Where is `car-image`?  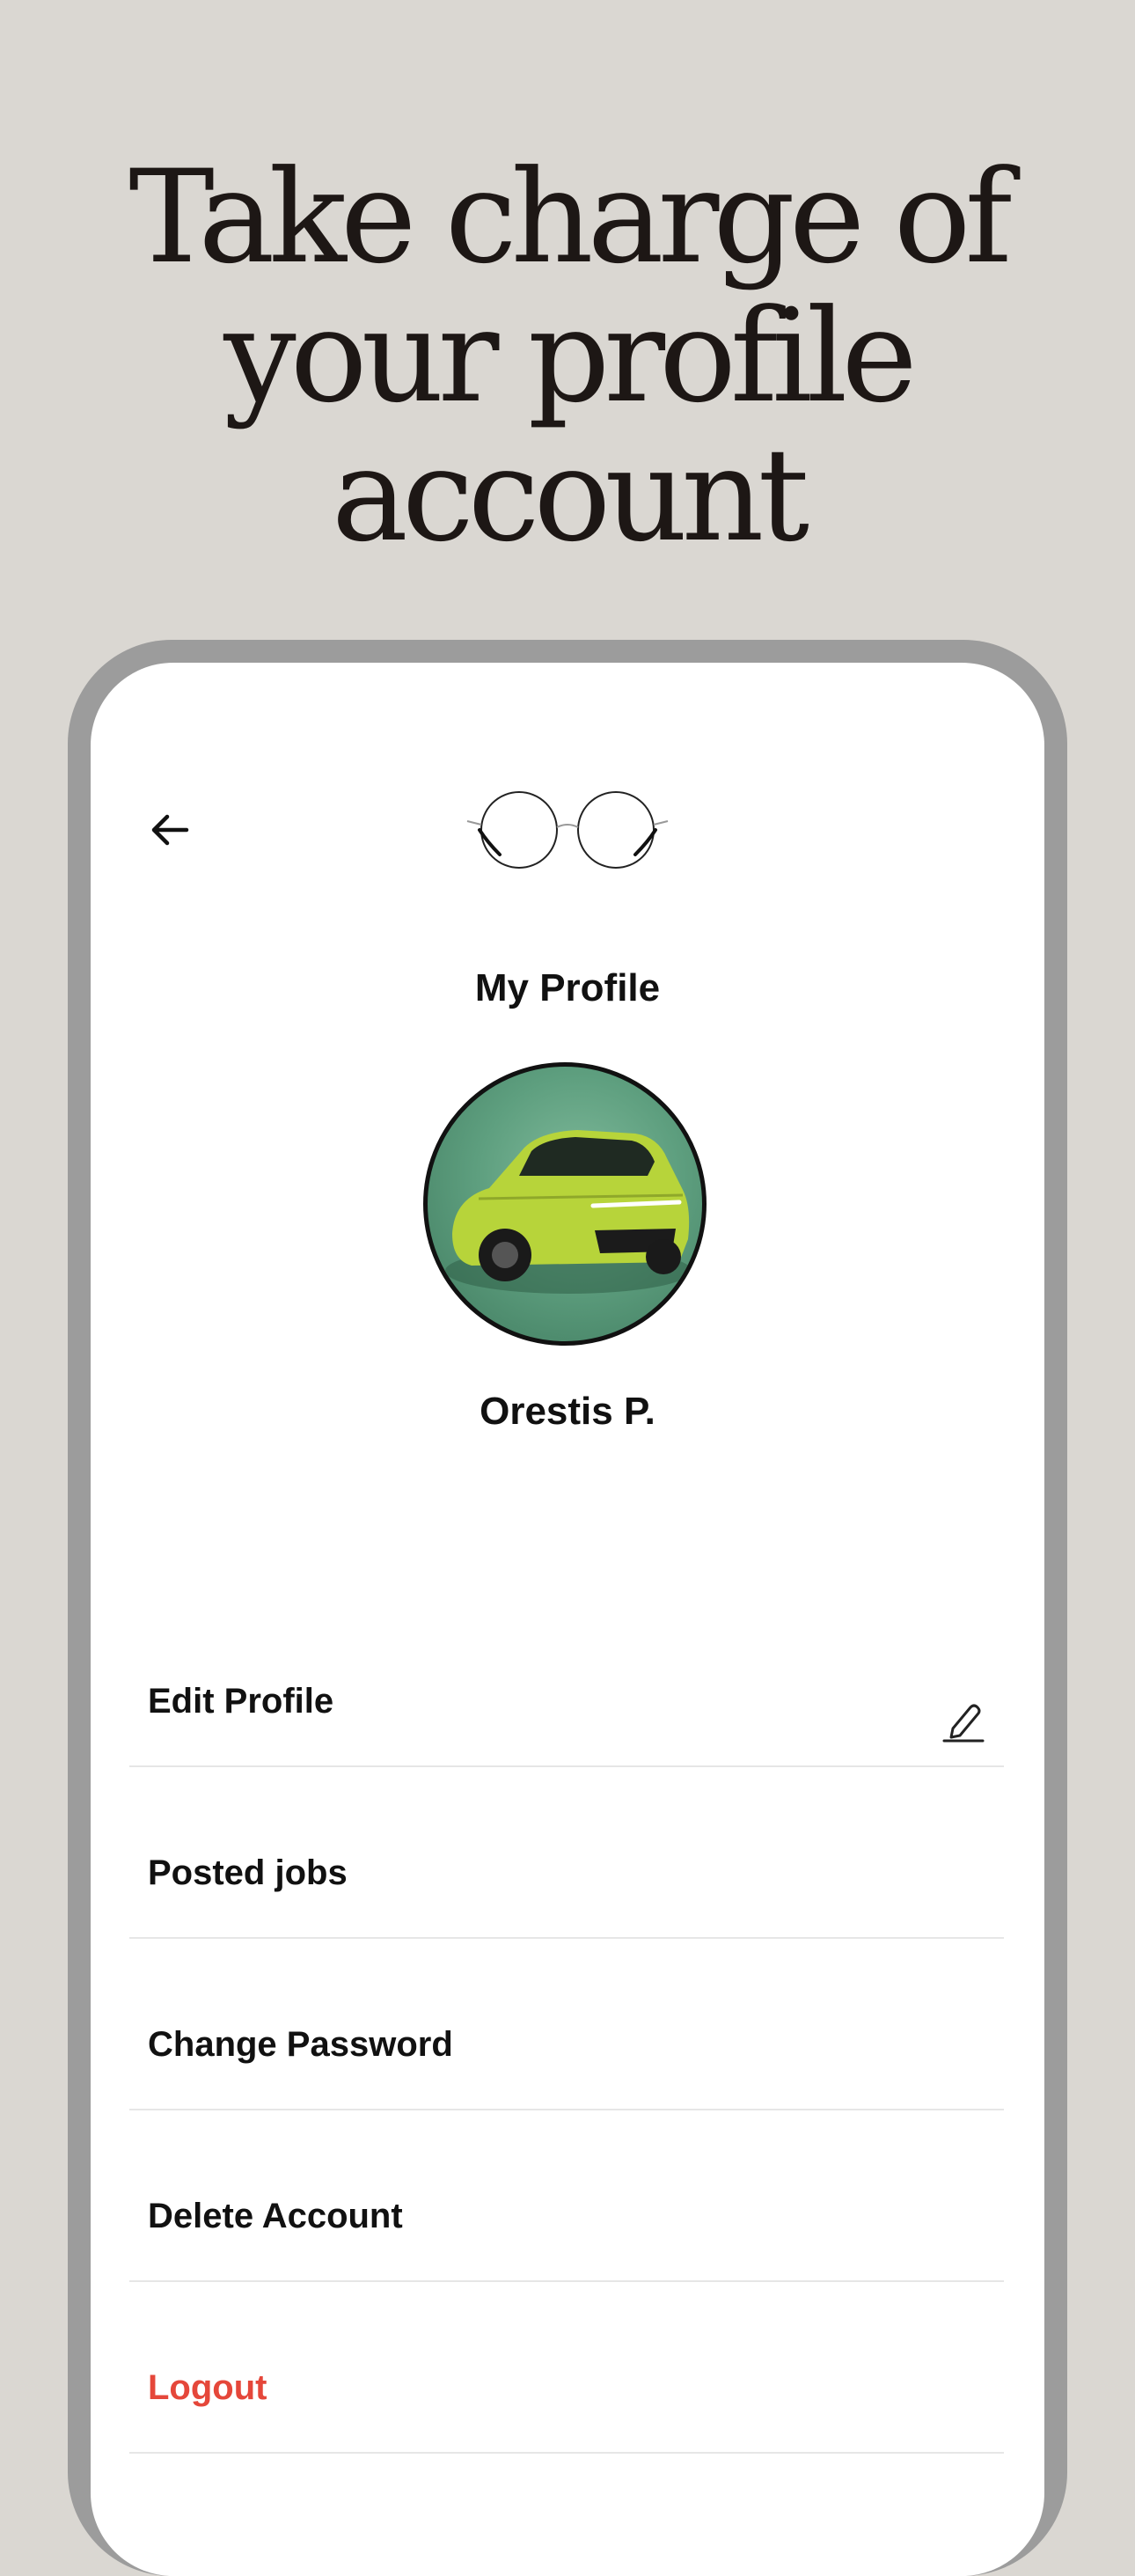 car-image is located at coordinates (568, 1212).